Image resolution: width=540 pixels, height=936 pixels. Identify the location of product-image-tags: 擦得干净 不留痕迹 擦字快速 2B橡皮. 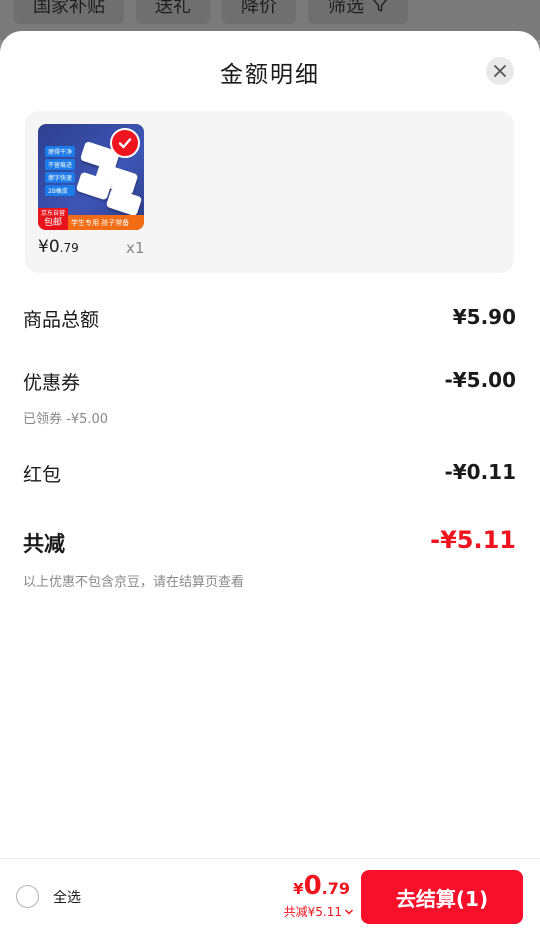
(60, 171).